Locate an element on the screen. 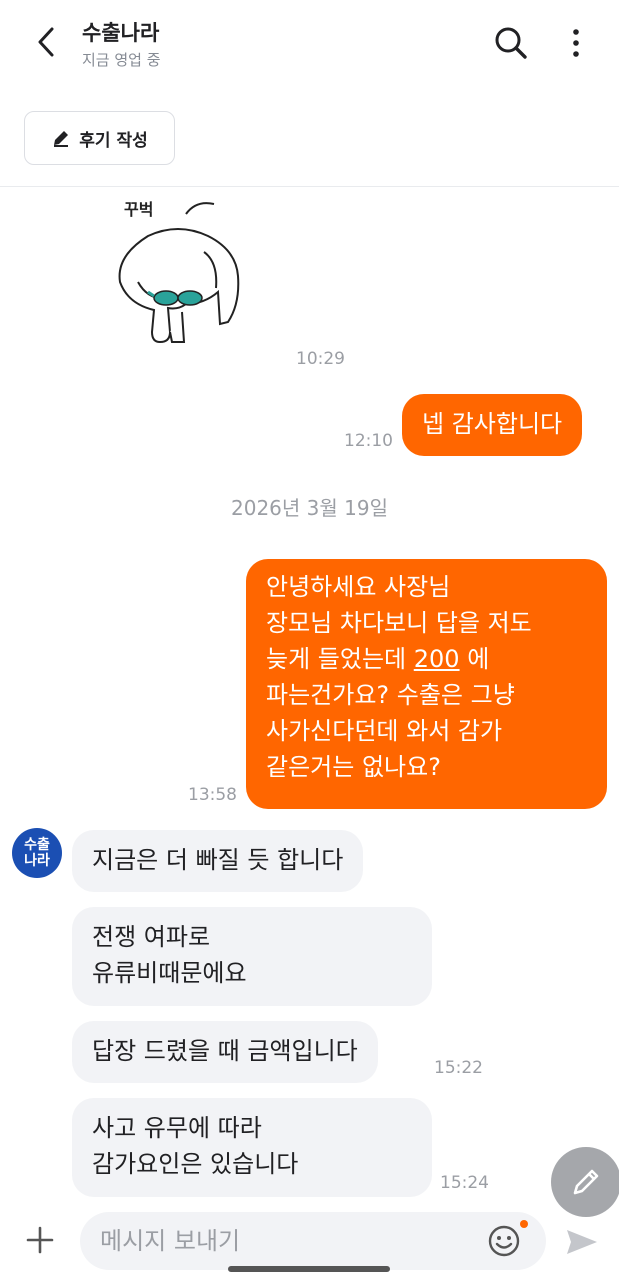 Image resolution: width=619 pixels, height=1280 pixels. message-line: 같은거는 없나요? is located at coordinates (353, 767).